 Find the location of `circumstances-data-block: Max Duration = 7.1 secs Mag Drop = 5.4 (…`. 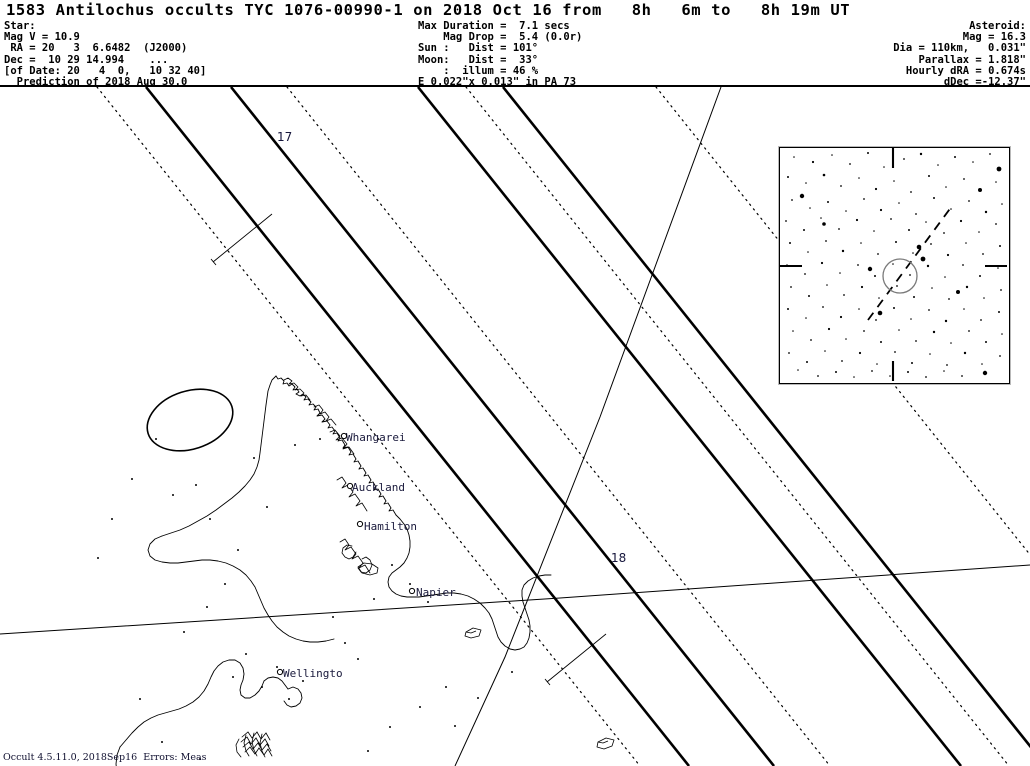

circumstances-data-block: Max Duration = 7.1 secs Mag Drop = 5.4 (… is located at coordinates (500, 54).